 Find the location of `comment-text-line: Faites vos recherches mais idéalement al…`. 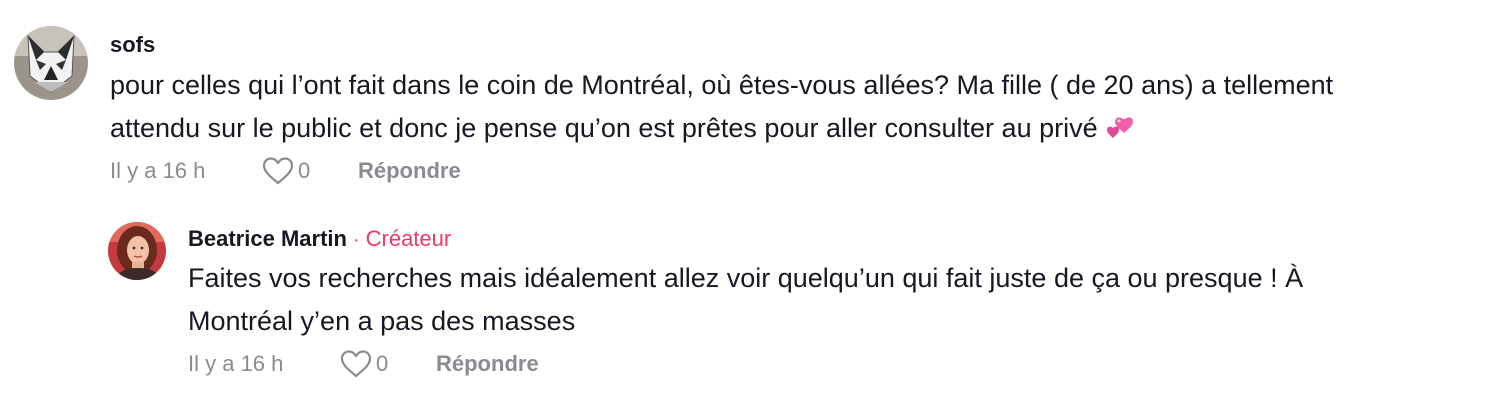

comment-text-line: Faites vos recherches mais idéalement al… is located at coordinates (746, 278).